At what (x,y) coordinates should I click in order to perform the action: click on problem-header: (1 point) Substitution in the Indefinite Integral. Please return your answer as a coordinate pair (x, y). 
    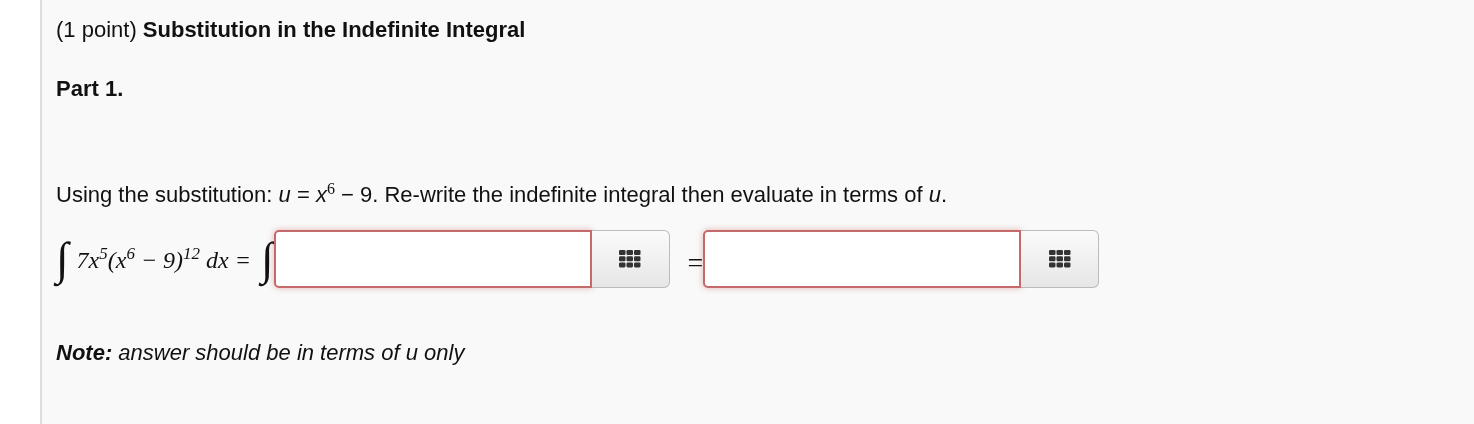
    Looking at the image, I should click on (291, 30).